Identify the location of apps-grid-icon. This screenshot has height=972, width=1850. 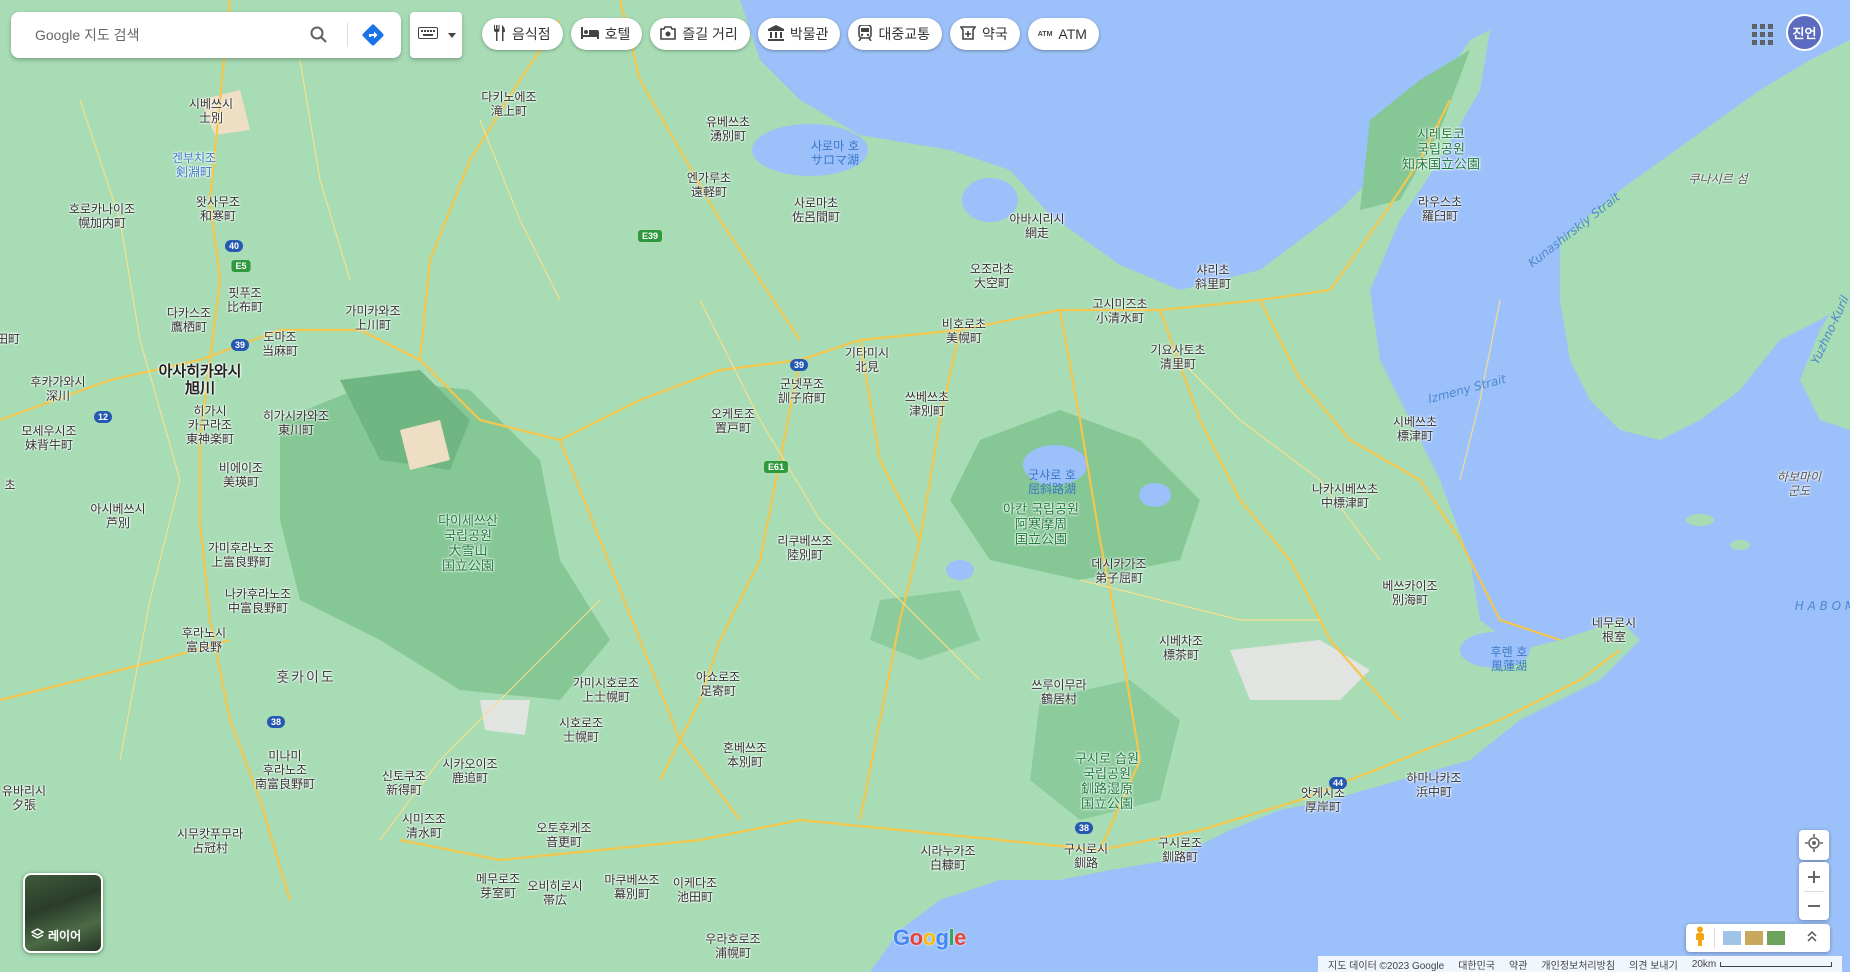
(1762, 34).